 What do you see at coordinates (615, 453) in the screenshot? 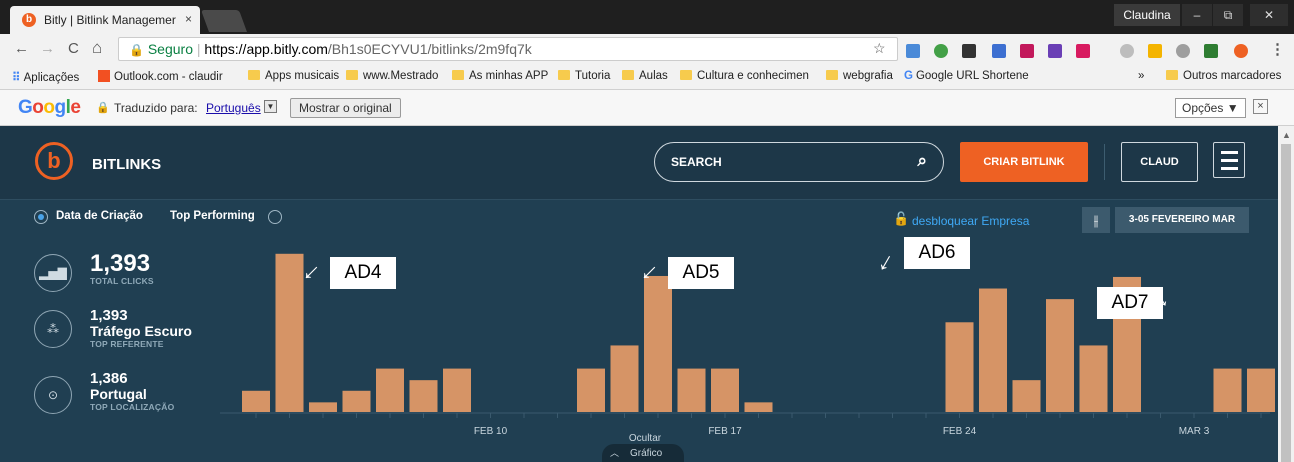
I see `chevron-up-icon: ︿` at bounding box center [615, 453].